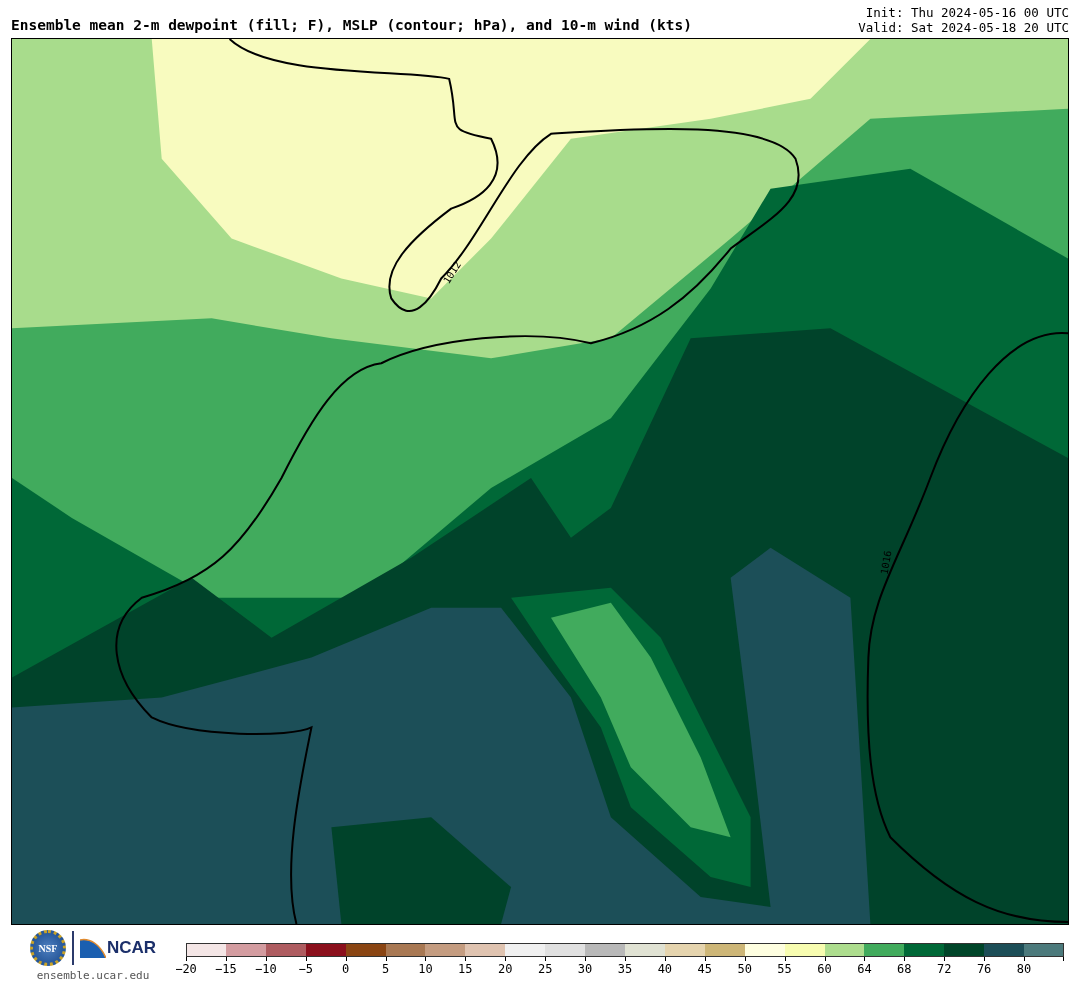 This screenshot has width=1080, height=988. Describe the element at coordinates (265, 969) in the screenshot. I see `colorbar-label: −10` at that location.